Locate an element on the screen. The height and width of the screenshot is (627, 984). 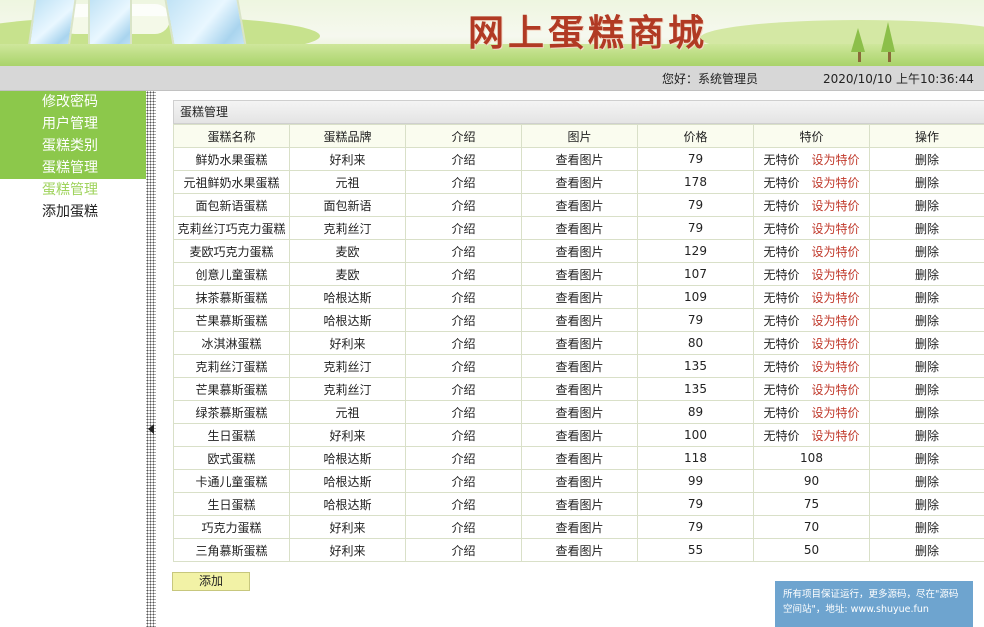
table-row: 卡通儿童蛋糕 哈根达斯 介绍 查看图片 99 90 删除 is located at coordinates (578, 481).